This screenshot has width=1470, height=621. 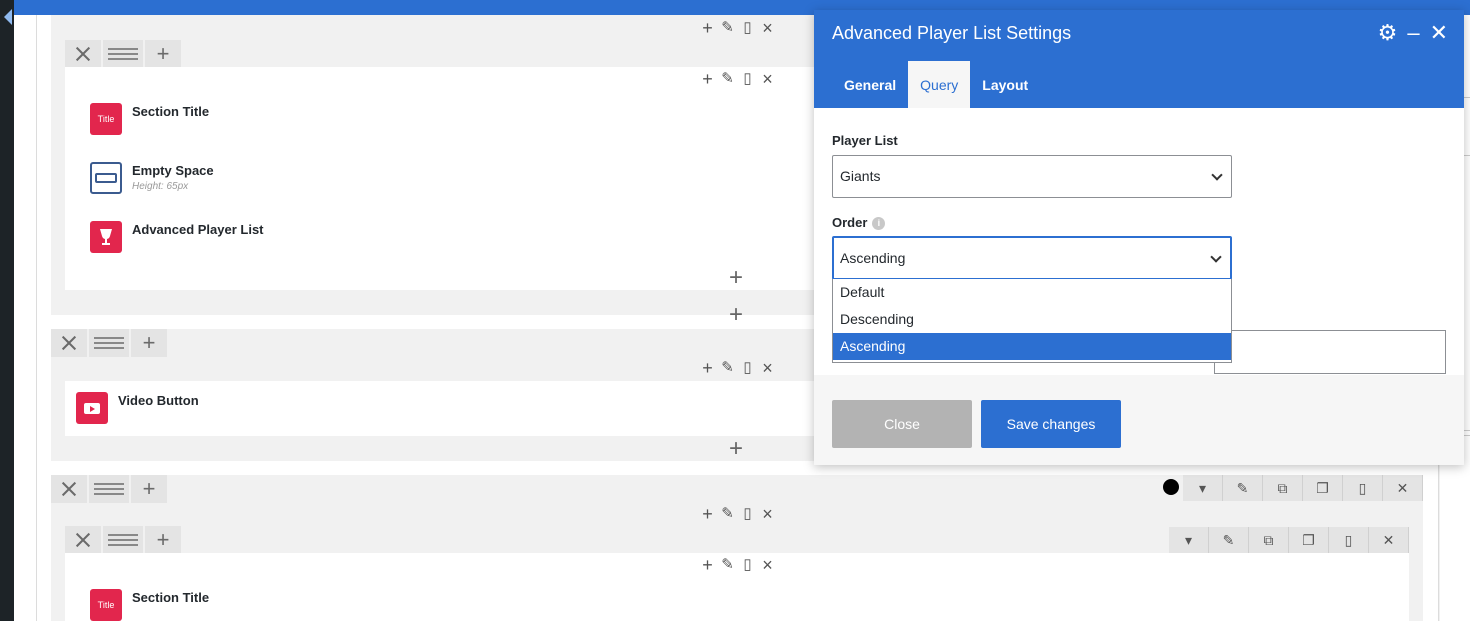 I want to click on row-2-controls: +, so click(x=110, y=343).